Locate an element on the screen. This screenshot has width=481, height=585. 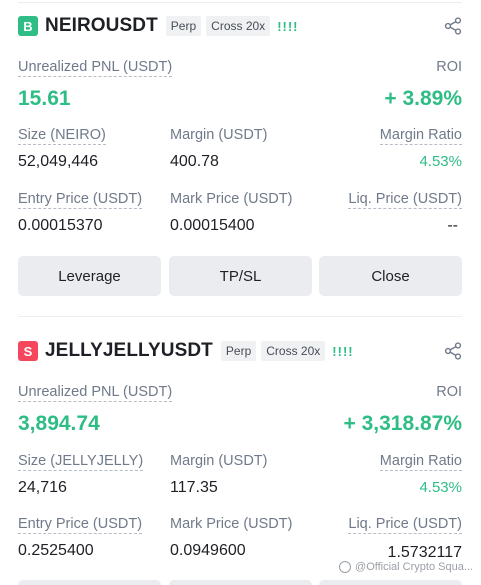
roi-value: + 3,318.87% is located at coordinates (402, 423).